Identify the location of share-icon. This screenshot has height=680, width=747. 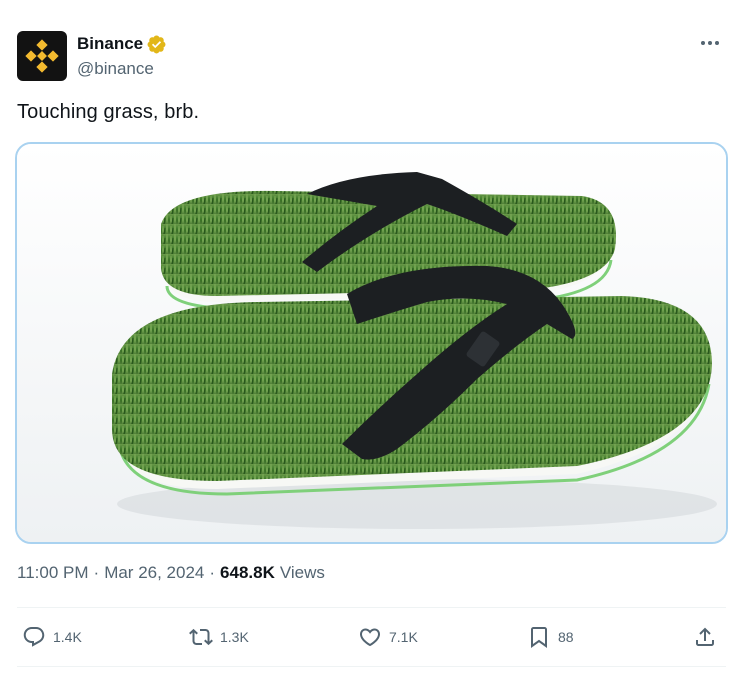
(705, 636).